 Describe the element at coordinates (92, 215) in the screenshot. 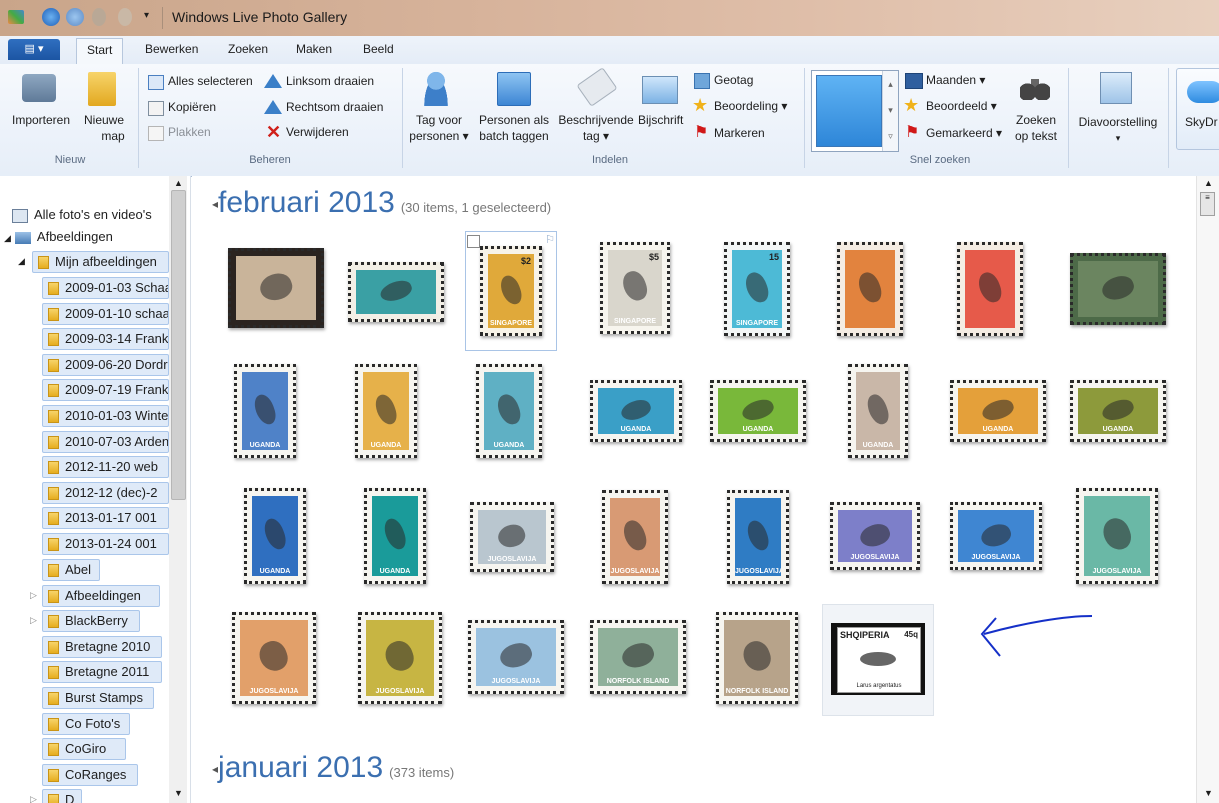

I see `tree-node-all-photos: Alle foto's en video's` at that location.